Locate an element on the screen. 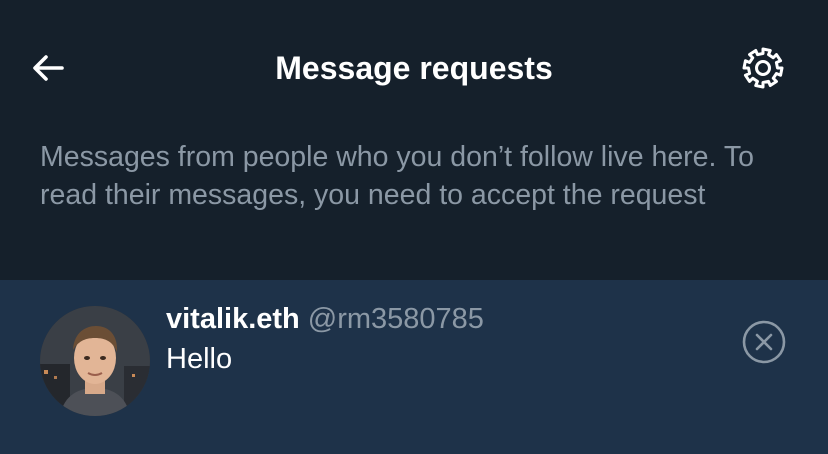 The height and width of the screenshot is (454, 828). sender-display-name: vitalik.eth is located at coordinates (233, 319).